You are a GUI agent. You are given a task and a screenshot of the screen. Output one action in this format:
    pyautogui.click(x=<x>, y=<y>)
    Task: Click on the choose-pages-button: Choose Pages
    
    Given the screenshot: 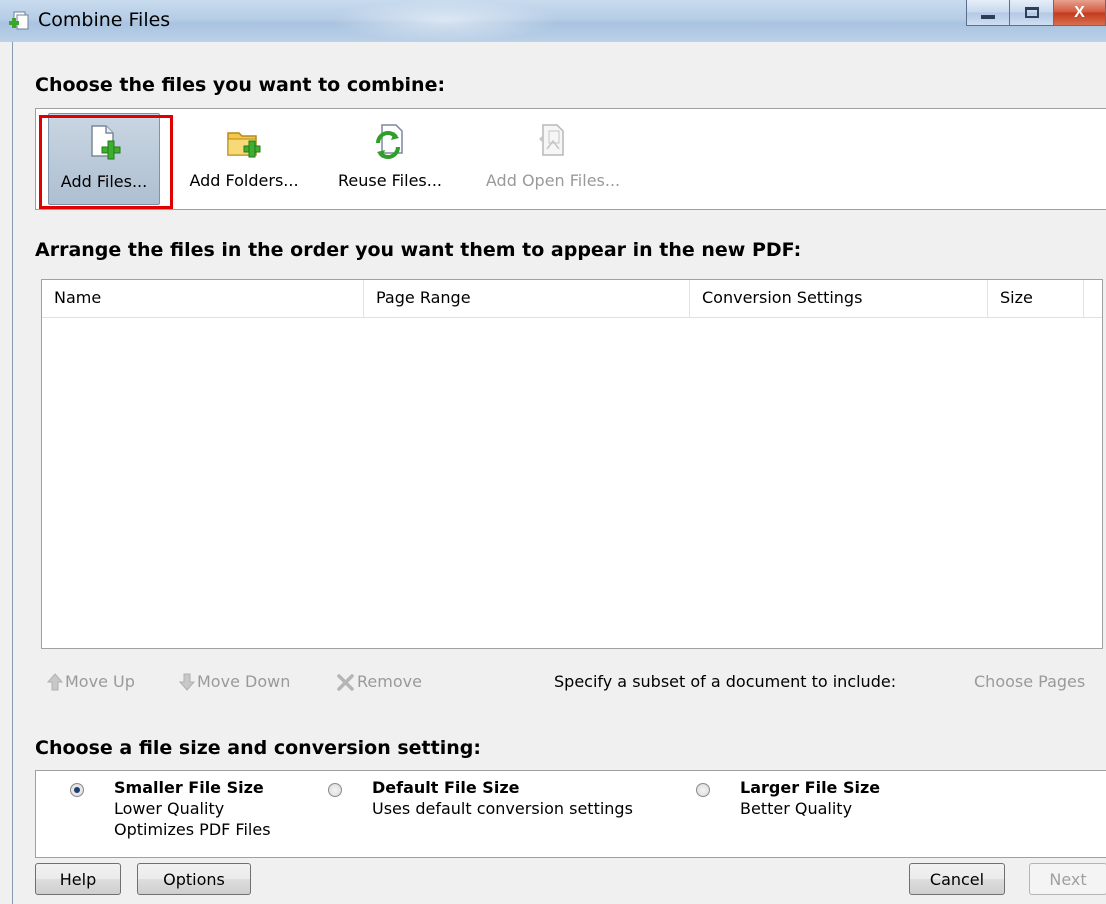 What is the action you would take?
    pyautogui.click(x=1029, y=681)
    